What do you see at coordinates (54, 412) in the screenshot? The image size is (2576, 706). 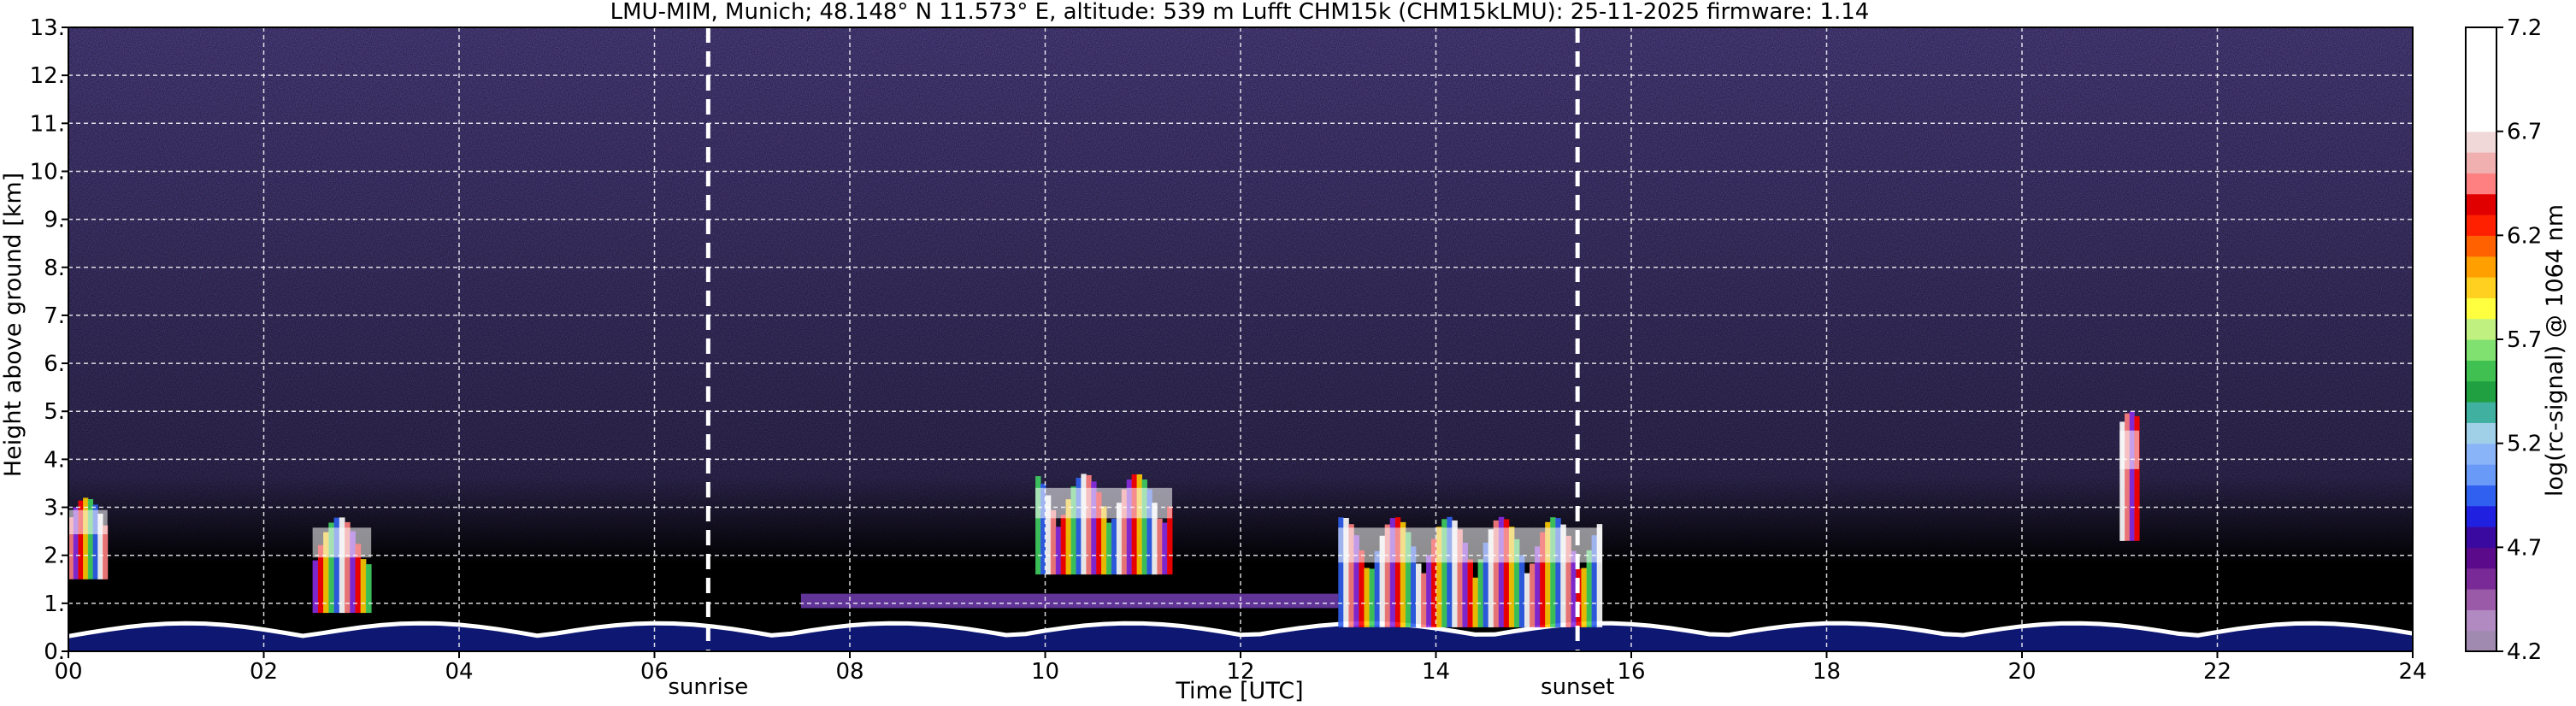 I see `y-tick-label: 5.` at bounding box center [54, 412].